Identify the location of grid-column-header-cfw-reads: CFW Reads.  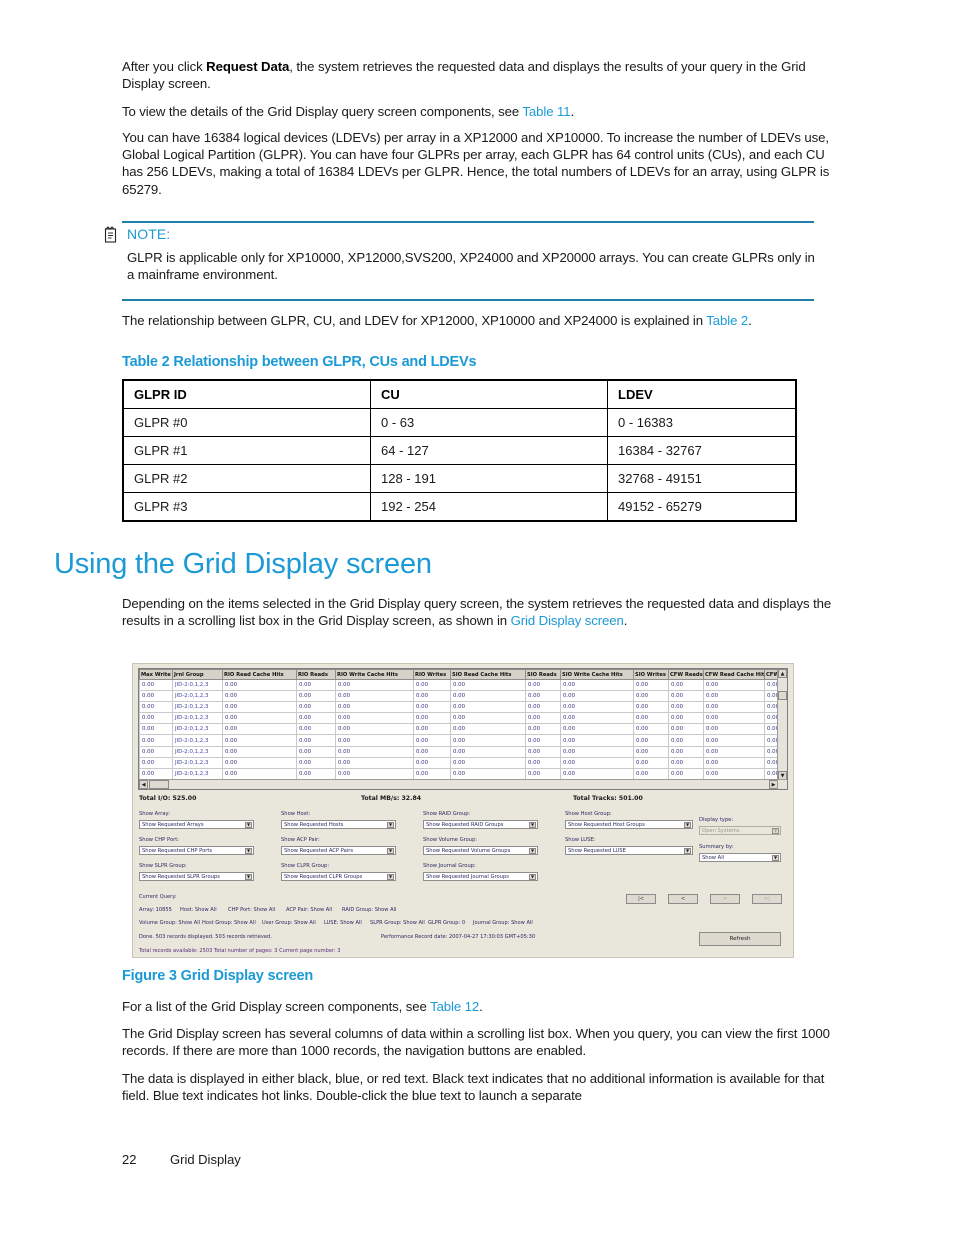
(686, 674).